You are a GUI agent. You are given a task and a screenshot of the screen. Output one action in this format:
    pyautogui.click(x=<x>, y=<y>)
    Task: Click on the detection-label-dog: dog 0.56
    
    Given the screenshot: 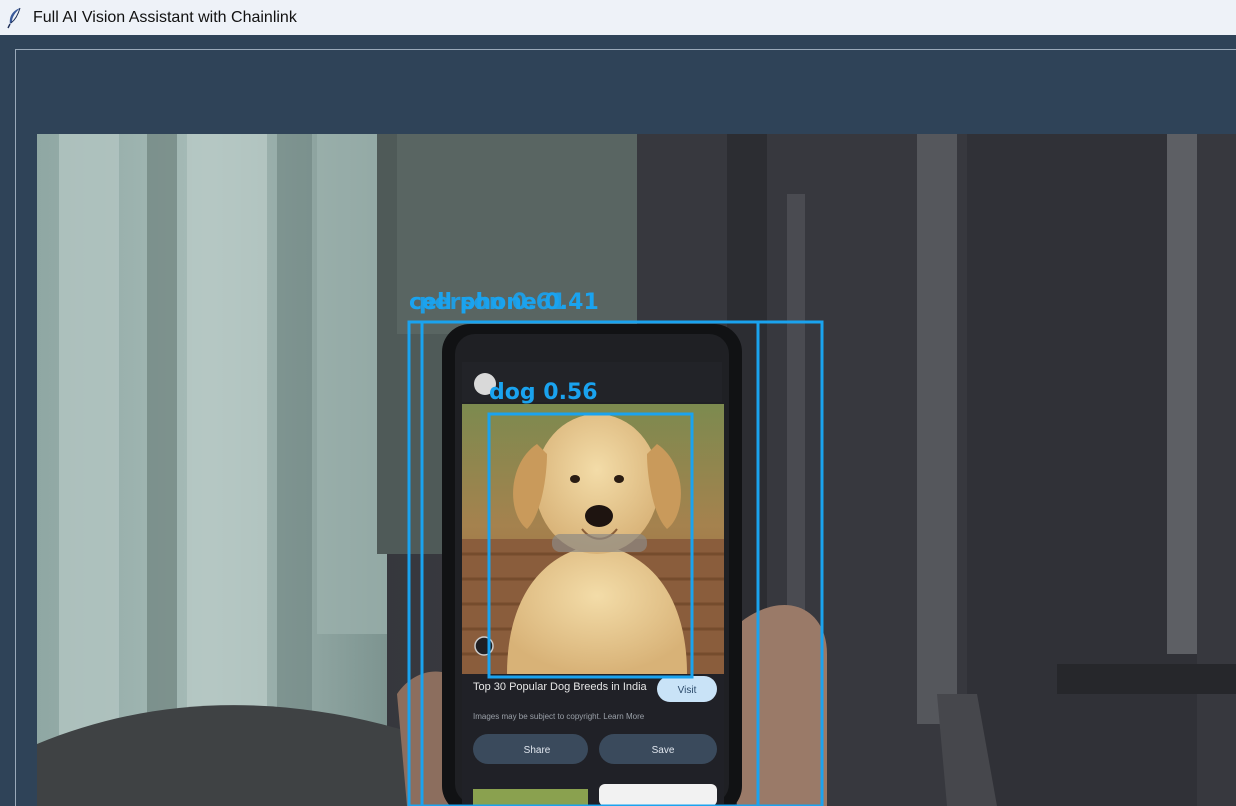 What is the action you would take?
    pyautogui.click(x=543, y=392)
    